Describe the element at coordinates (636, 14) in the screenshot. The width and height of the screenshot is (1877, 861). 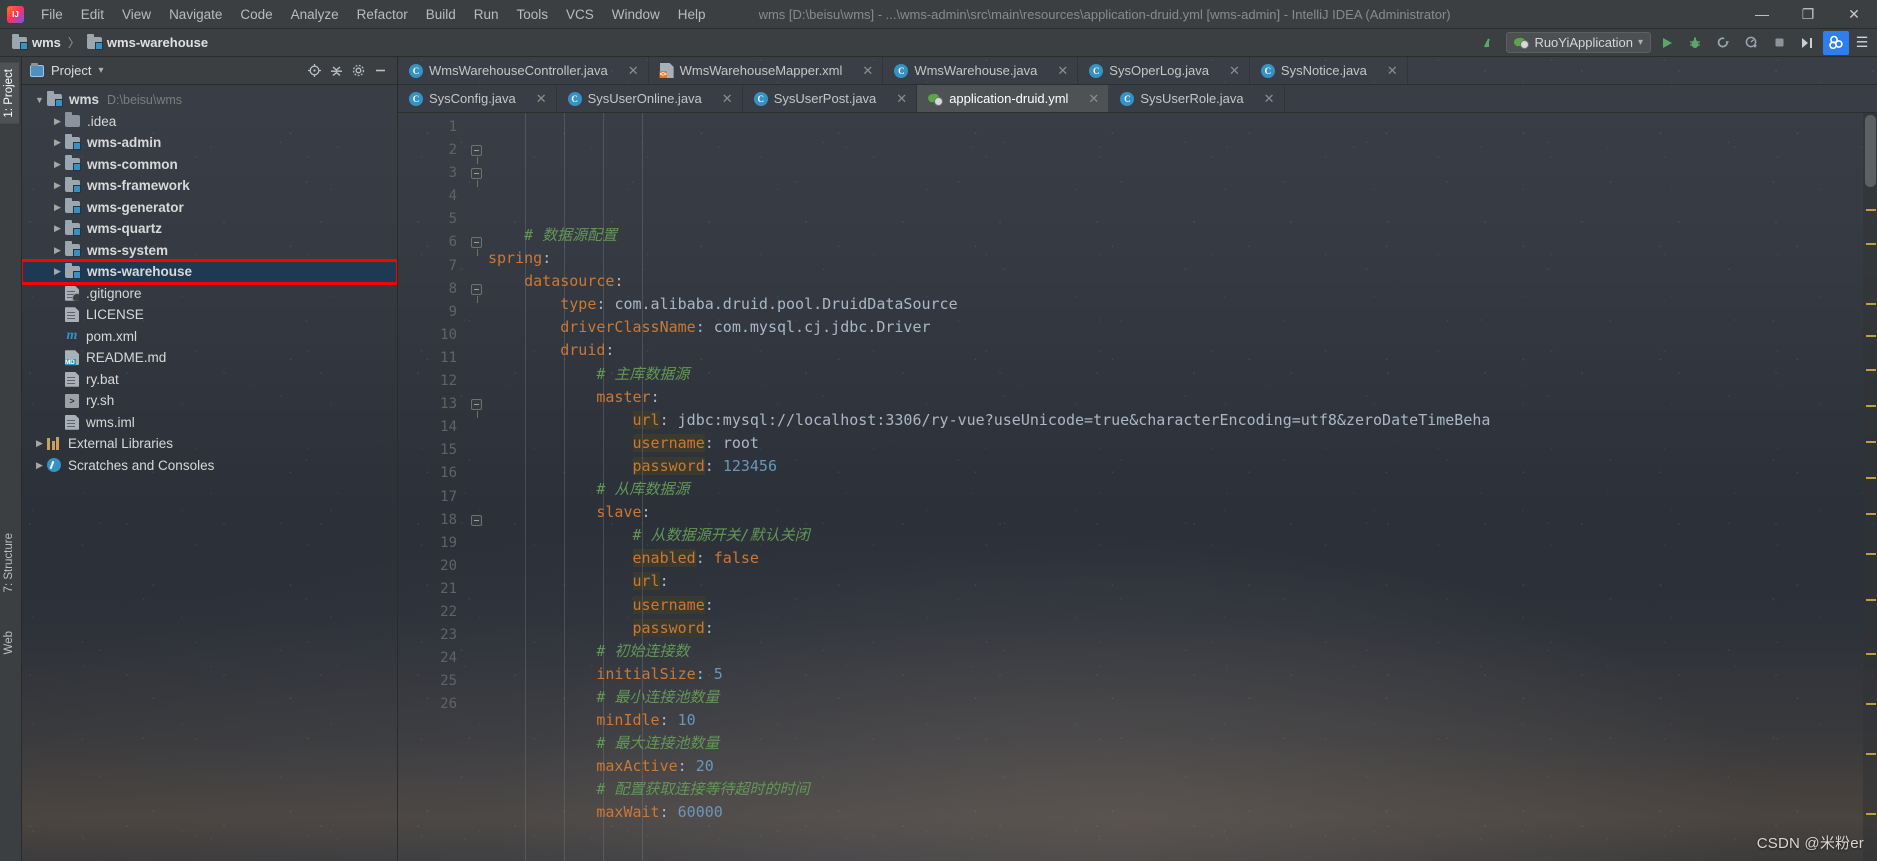
I see `menu-item-window: Window` at that location.